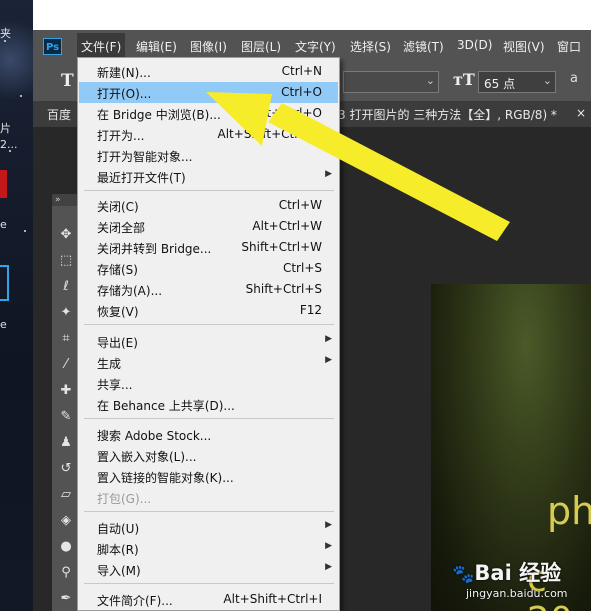 The height and width of the screenshot is (611, 591). I want to click on menu-select: 选择(S), so click(370, 46).